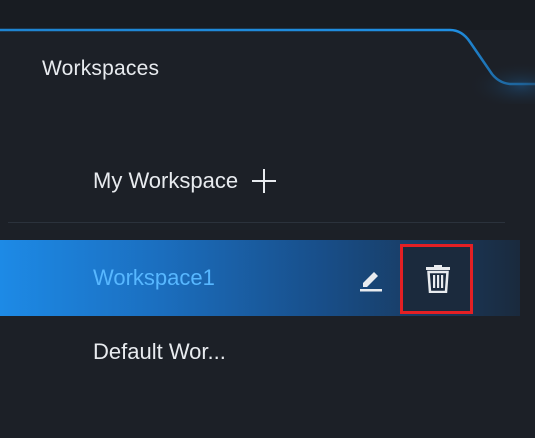 This screenshot has height=438, width=535. Describe the element at coordinates (100, 69) in the screenshot. I see `tab-workspaces: Workspaces` at that location.